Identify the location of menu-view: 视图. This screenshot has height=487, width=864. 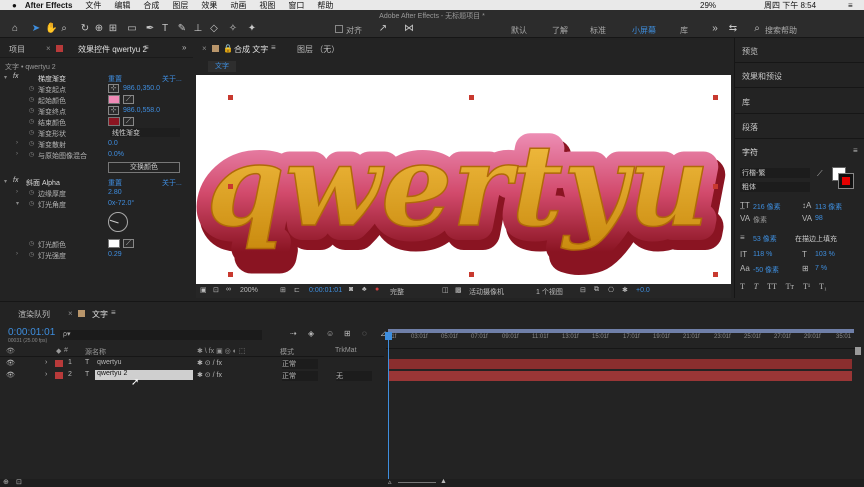
(267, 5).